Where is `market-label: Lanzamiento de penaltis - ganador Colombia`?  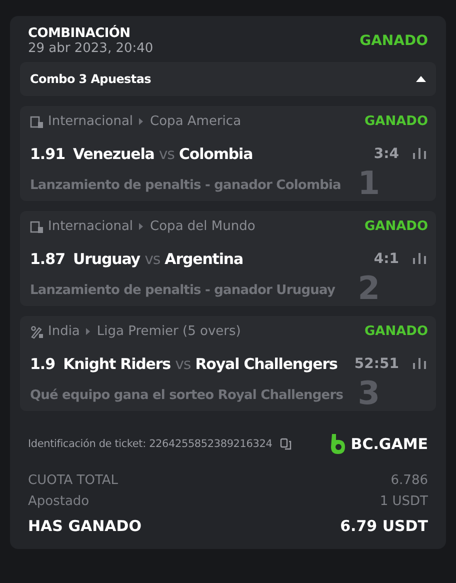 market-label: Lanzamiento de penaltis - ganador Colombia is located at coordinates (185, 185).